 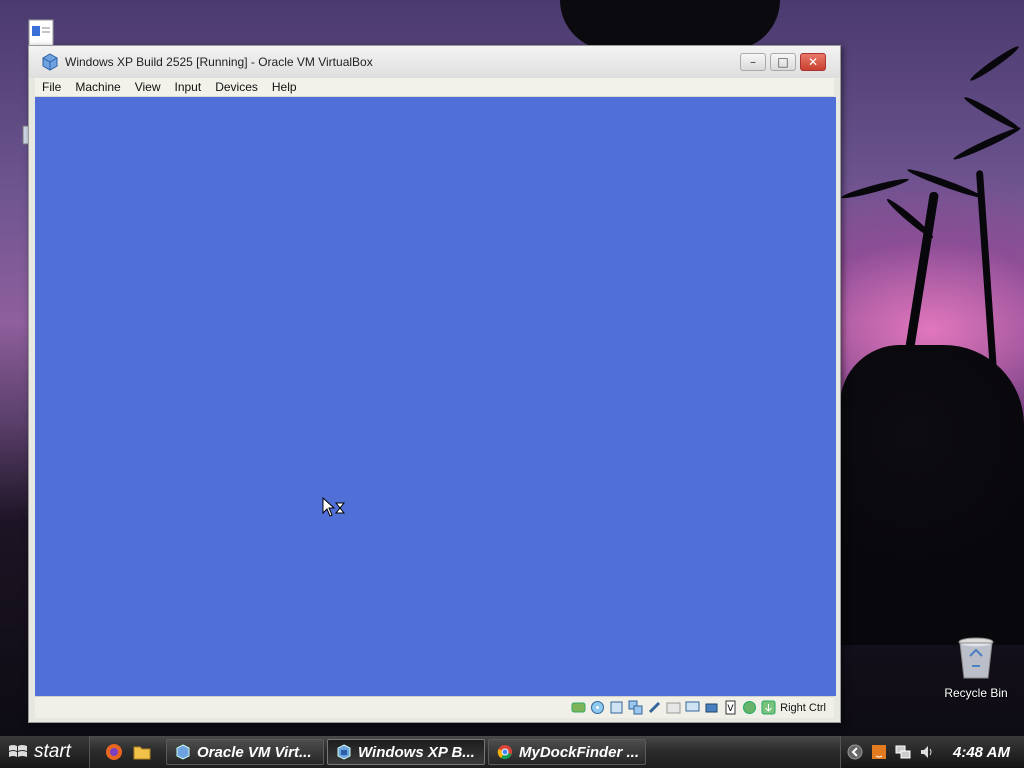 I want to click on recycle-bin-label: Recycle Bin, so click(x=976, y=693).